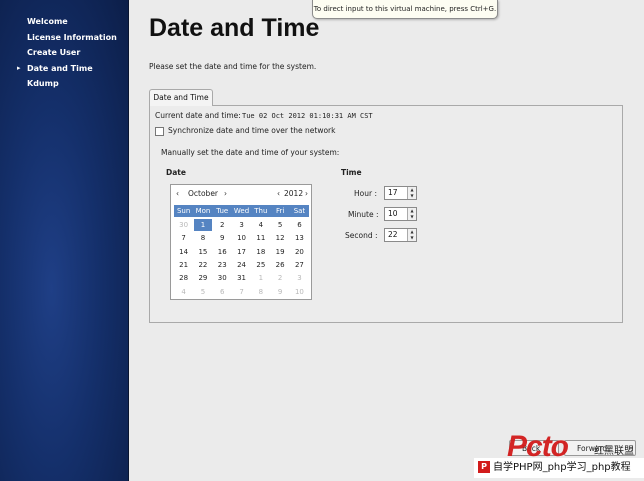 This screenshot has width=644, height=481. Describe the element at coordinates (222, 252) in the screenshot. I see `calendar-day: 16` at that location.